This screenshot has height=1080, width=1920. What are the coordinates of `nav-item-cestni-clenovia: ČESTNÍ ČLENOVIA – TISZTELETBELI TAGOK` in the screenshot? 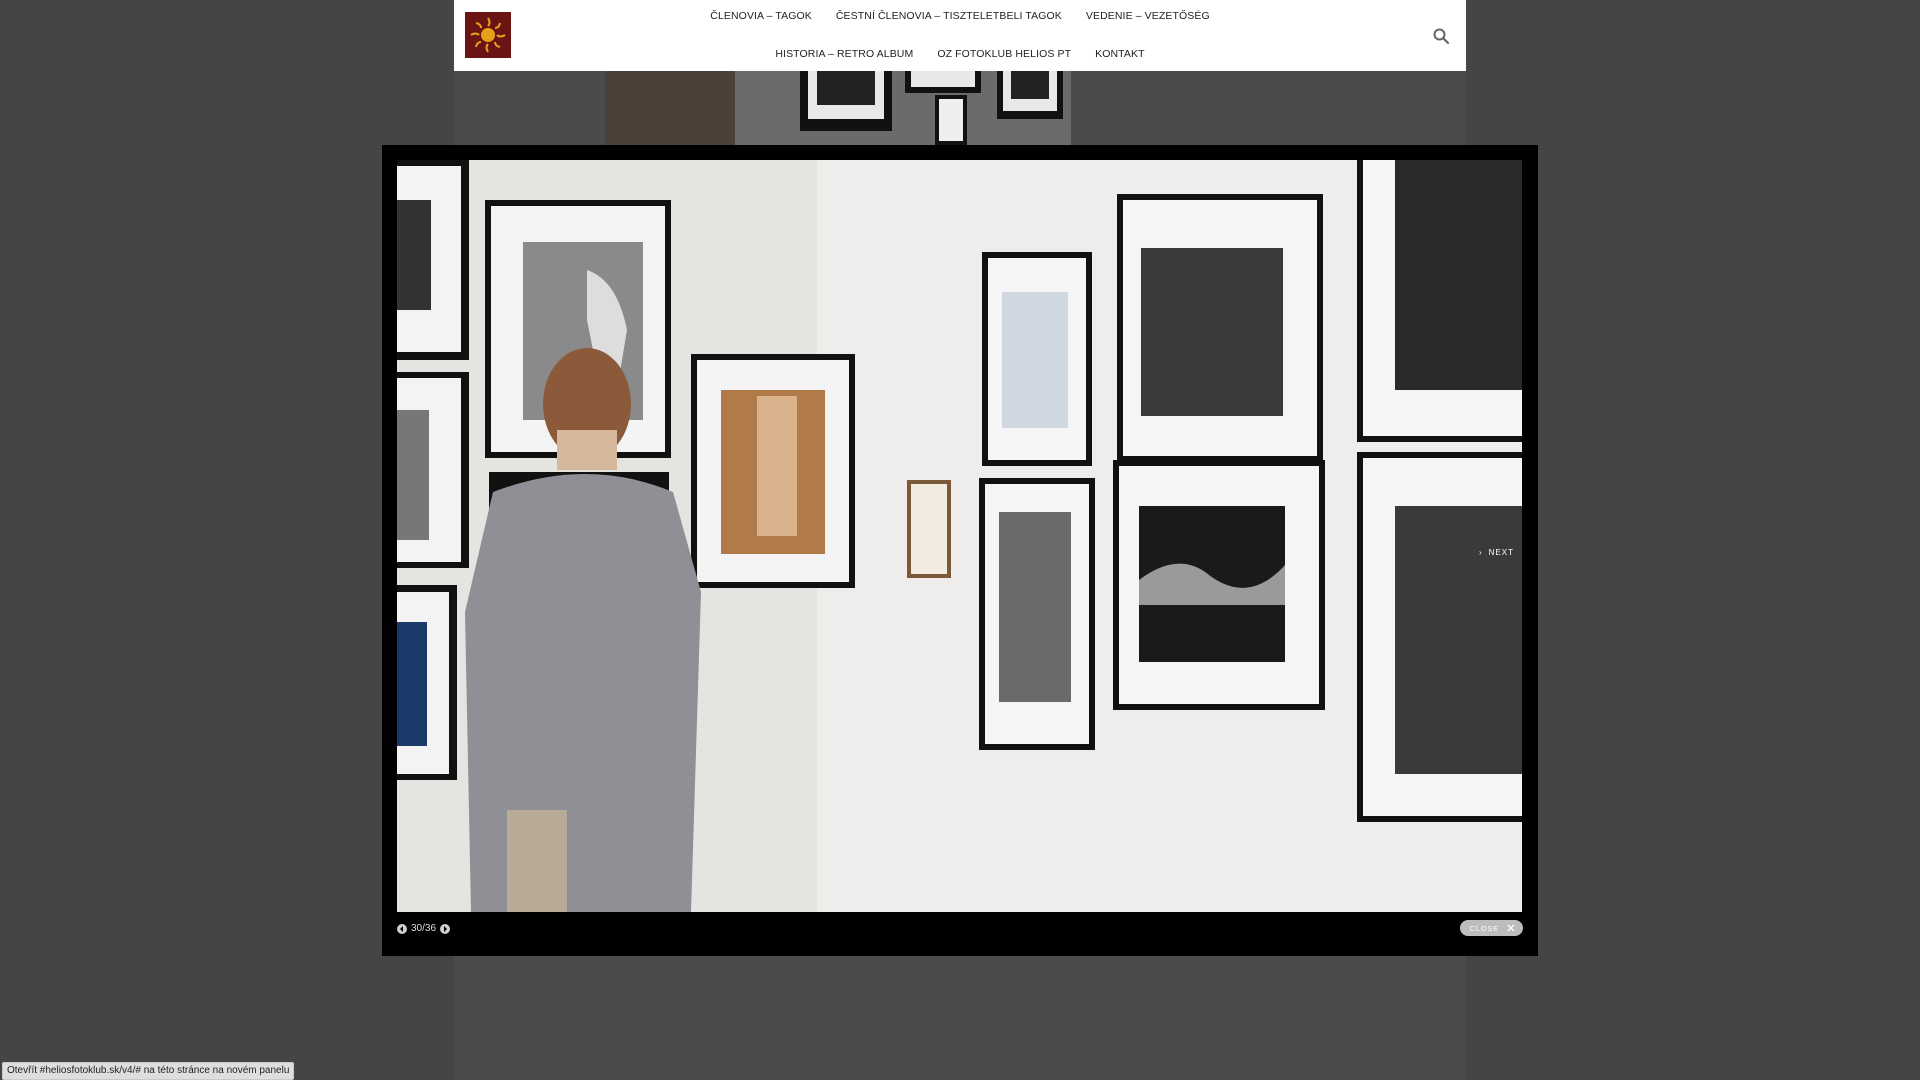 It's located at (949, 16).